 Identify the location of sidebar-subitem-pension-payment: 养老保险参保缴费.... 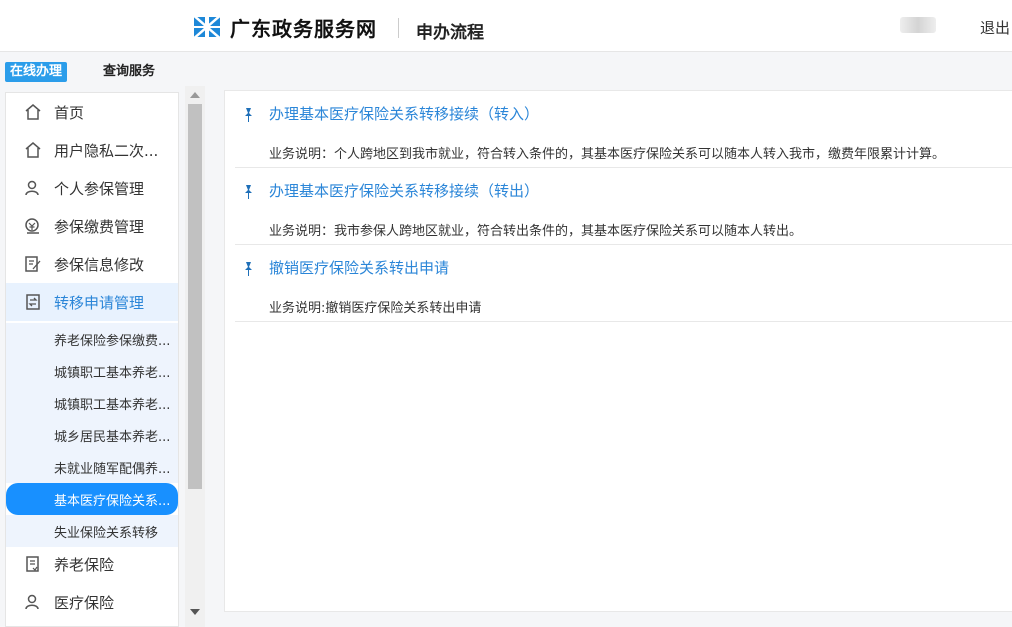
(92, 339).